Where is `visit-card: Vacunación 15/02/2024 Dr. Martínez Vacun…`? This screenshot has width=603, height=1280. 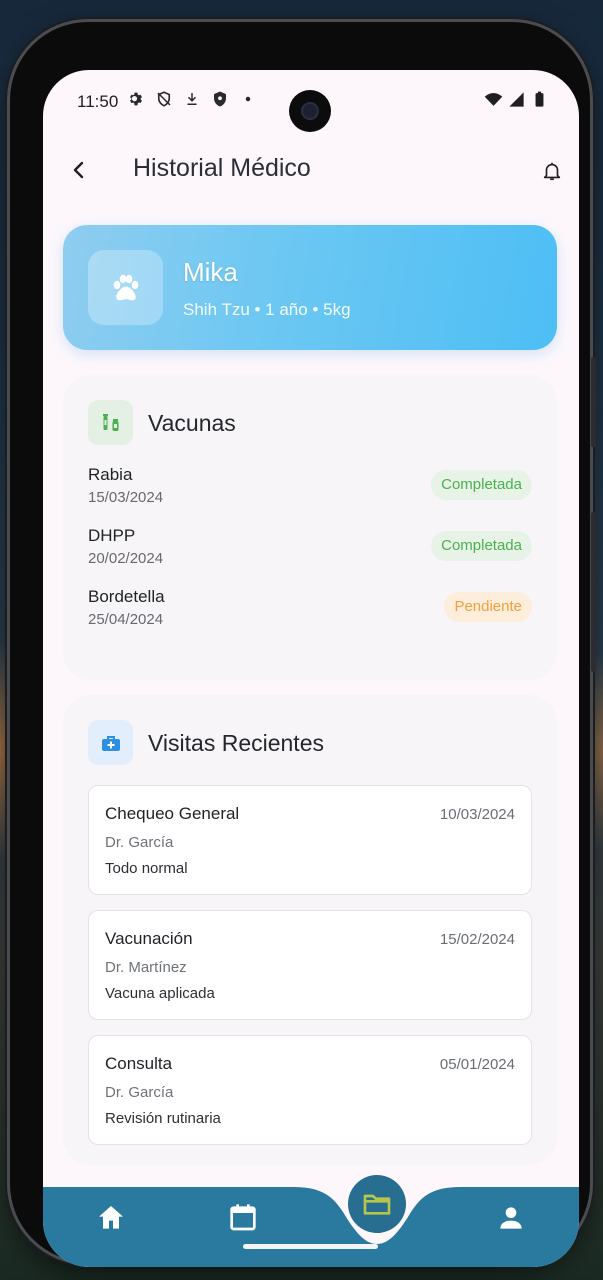
visit-card: Vacunación 15/02/2024 Dr. Martínez Vacun… is located at coordinates (310, 965).